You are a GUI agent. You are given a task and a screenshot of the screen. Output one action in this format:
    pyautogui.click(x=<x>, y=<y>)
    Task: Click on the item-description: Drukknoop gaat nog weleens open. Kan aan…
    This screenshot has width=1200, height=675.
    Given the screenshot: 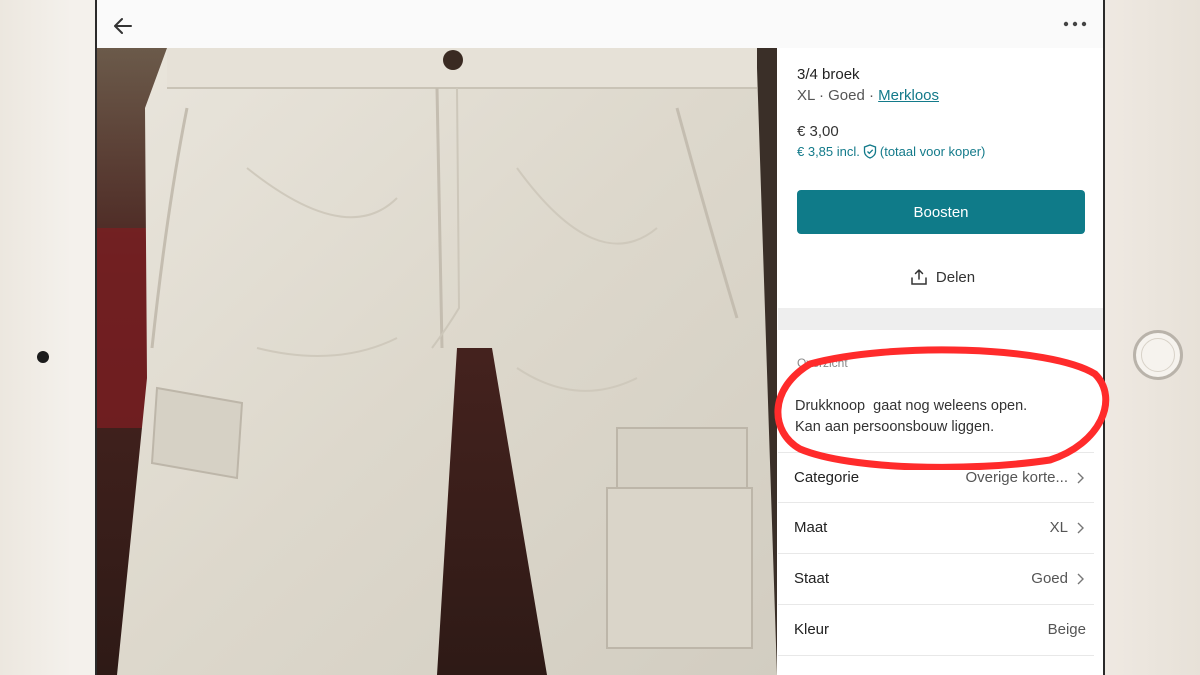 What is the action you would take?
    pyautogui.click(x=945, y=417)
    